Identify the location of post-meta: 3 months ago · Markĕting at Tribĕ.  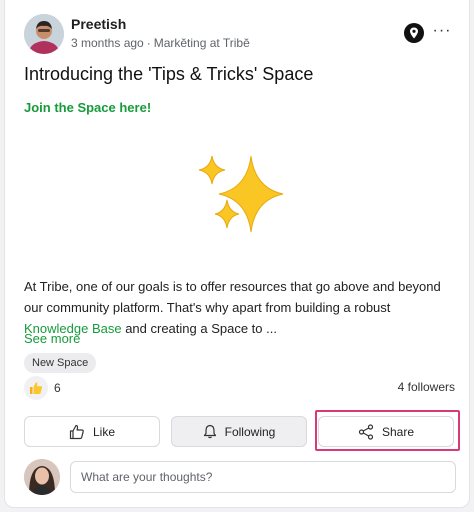
(160, 43).